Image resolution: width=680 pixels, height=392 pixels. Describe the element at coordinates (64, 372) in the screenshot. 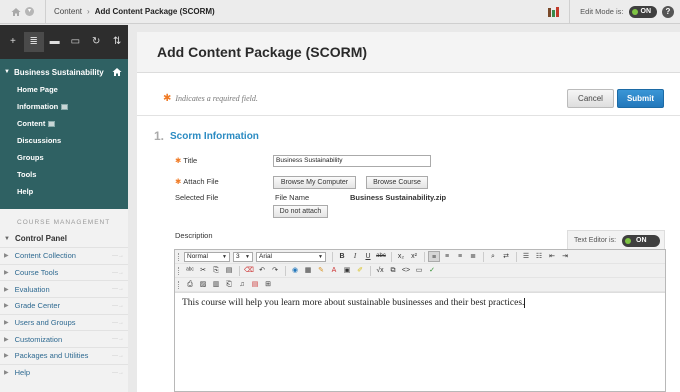

I see `control-panel-item-help: ▶ Help —→` at that location.